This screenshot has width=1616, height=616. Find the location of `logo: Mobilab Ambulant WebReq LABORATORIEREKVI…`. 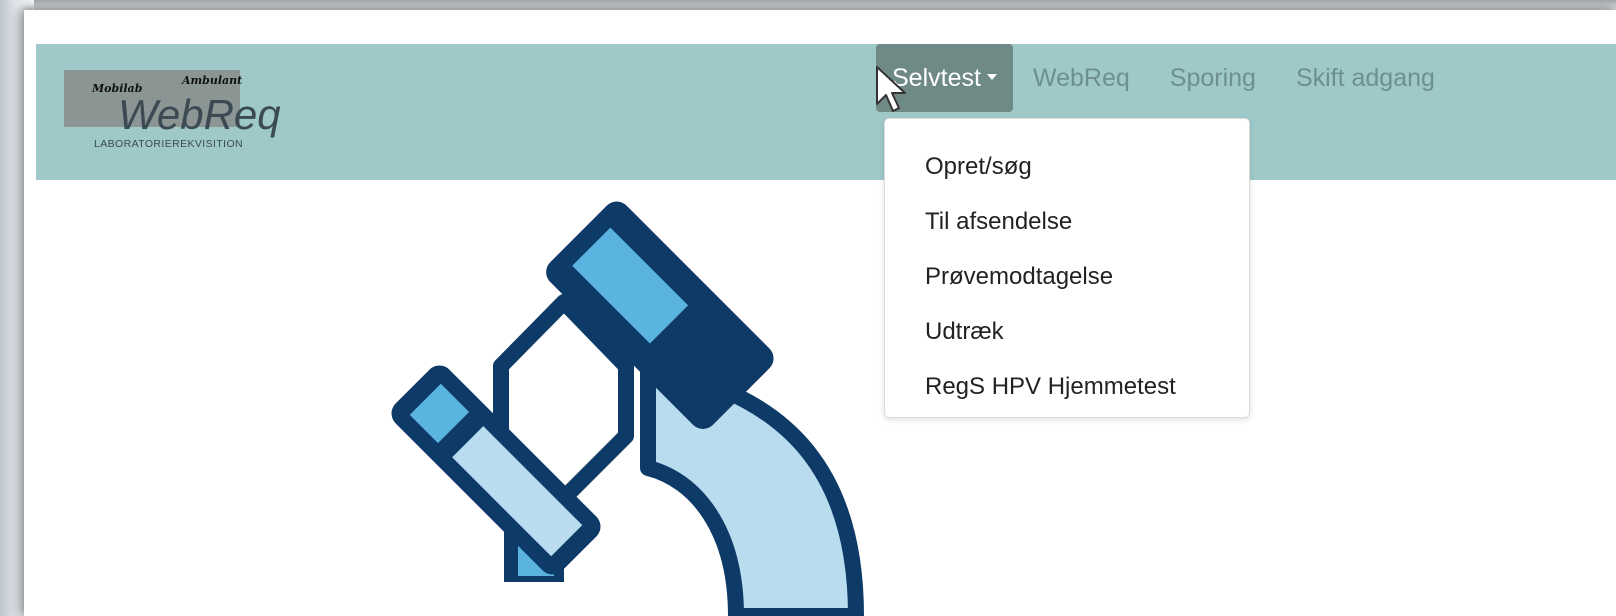

logo: Mobilab Ambulant WebReq LABORATORIEREKVI… is located at coordinates (194, 115).